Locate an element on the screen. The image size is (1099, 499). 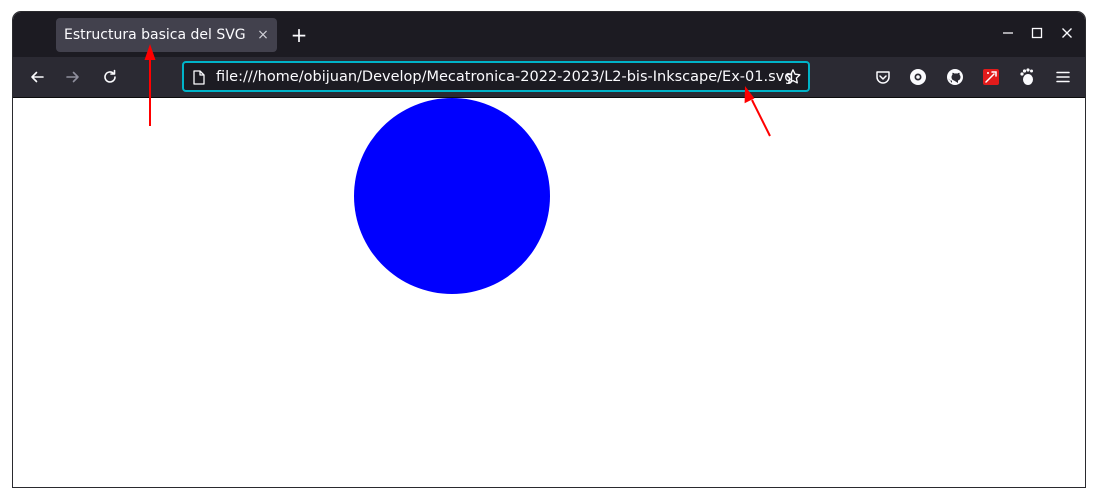
pocket-icon is located at coordinates (883, 77).